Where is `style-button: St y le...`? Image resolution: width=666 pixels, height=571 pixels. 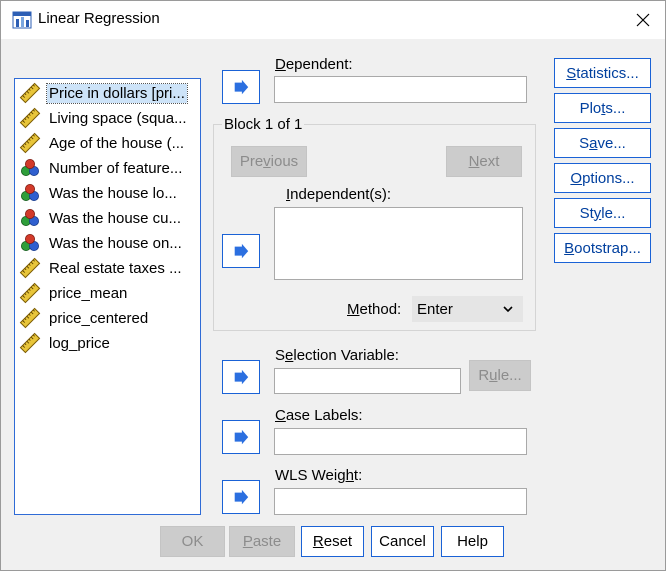 style-button: St y le... is located at coordinates (602, 213).